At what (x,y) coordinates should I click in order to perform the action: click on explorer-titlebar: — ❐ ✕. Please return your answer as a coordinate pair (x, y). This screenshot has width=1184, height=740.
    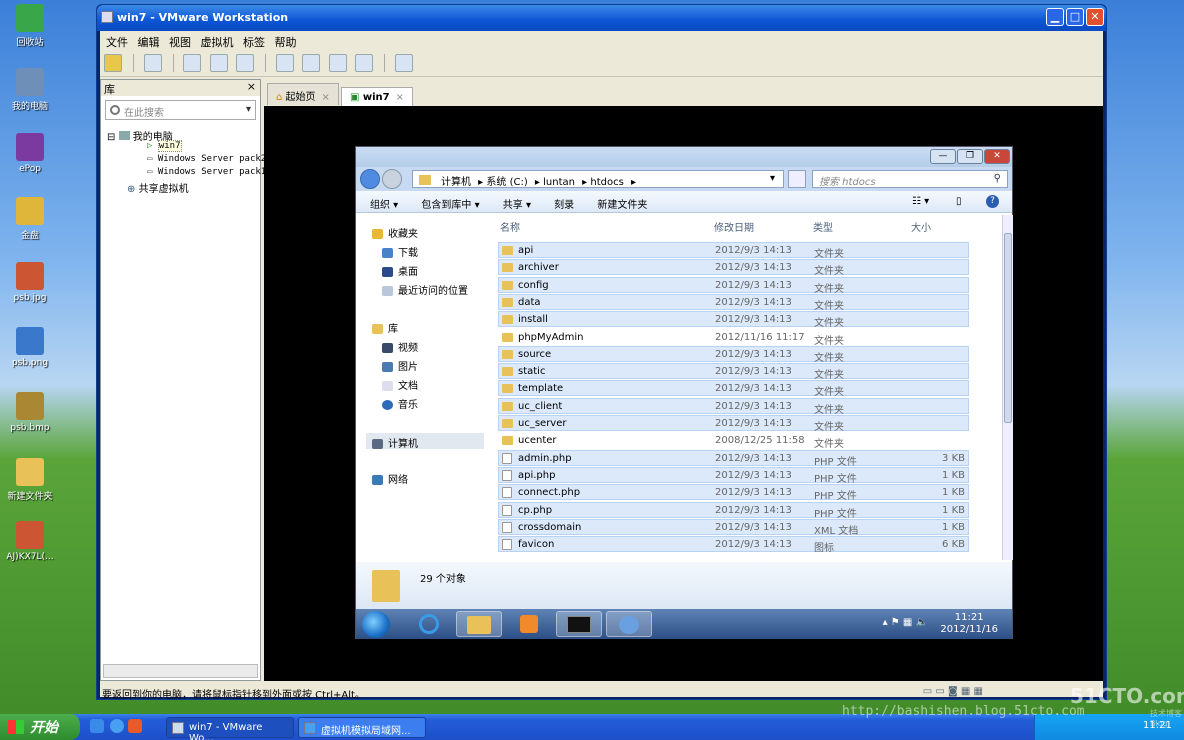
    Looking at the image, I should click on (684, 157).